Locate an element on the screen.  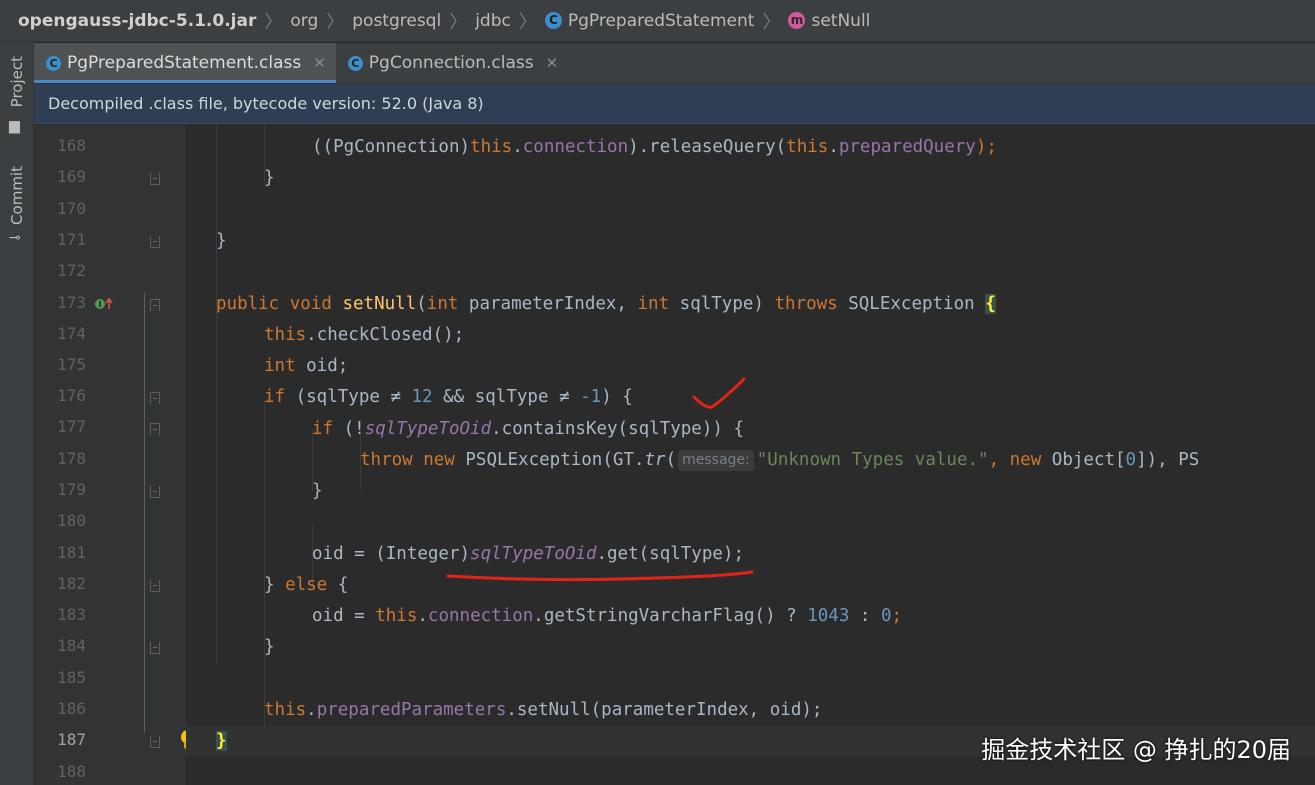
breadcrumb-jdbc: jdbc is located at coordinates (493, 21).